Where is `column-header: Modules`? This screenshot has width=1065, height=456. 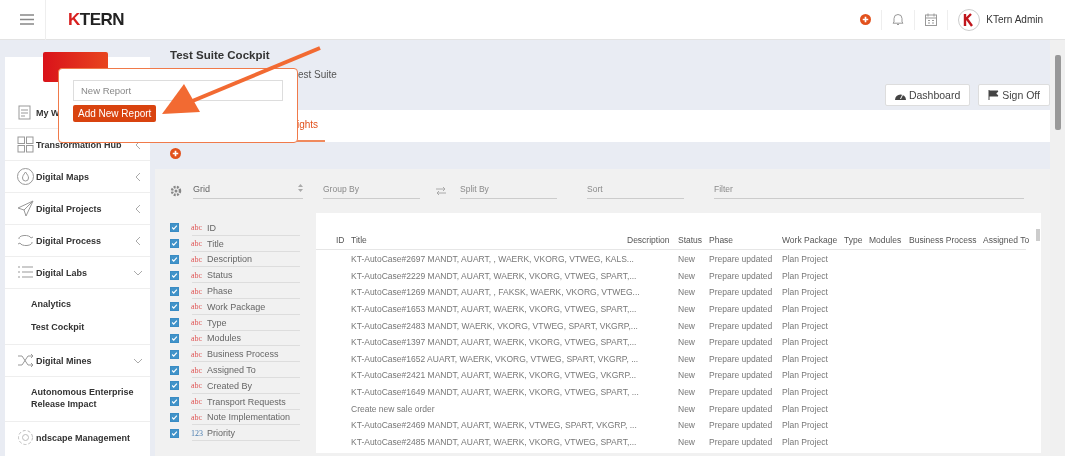
column-header: Modules is located at coordinates (889, 240).